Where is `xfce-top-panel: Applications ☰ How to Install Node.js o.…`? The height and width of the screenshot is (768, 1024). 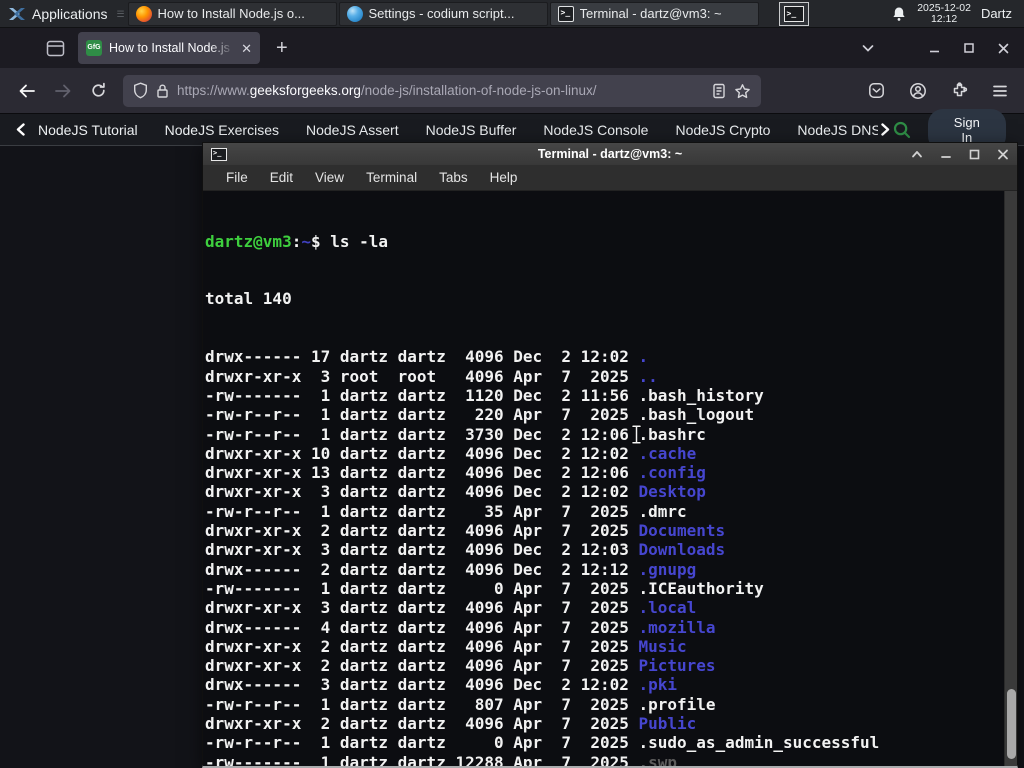
xfce-top-panel: Applications ☰ How to Install Node.js o.… is located at coordinates (512, 14).